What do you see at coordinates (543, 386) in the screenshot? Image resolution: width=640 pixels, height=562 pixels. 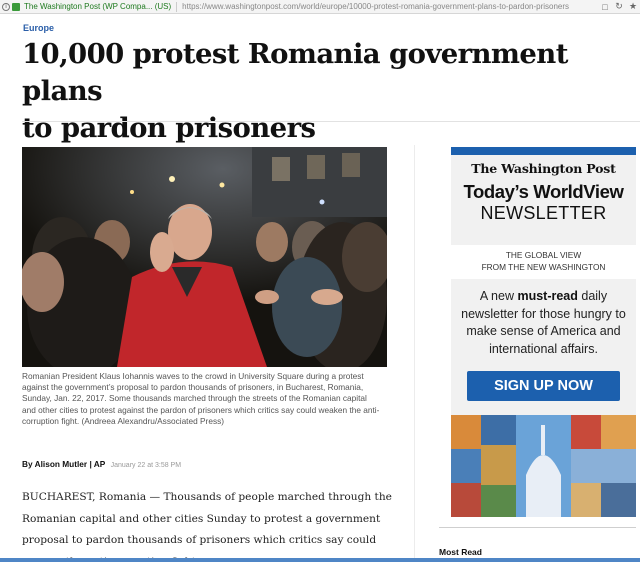 I see `sign-up-button: SIGN UP NOW` at bounding box center [543, 386].